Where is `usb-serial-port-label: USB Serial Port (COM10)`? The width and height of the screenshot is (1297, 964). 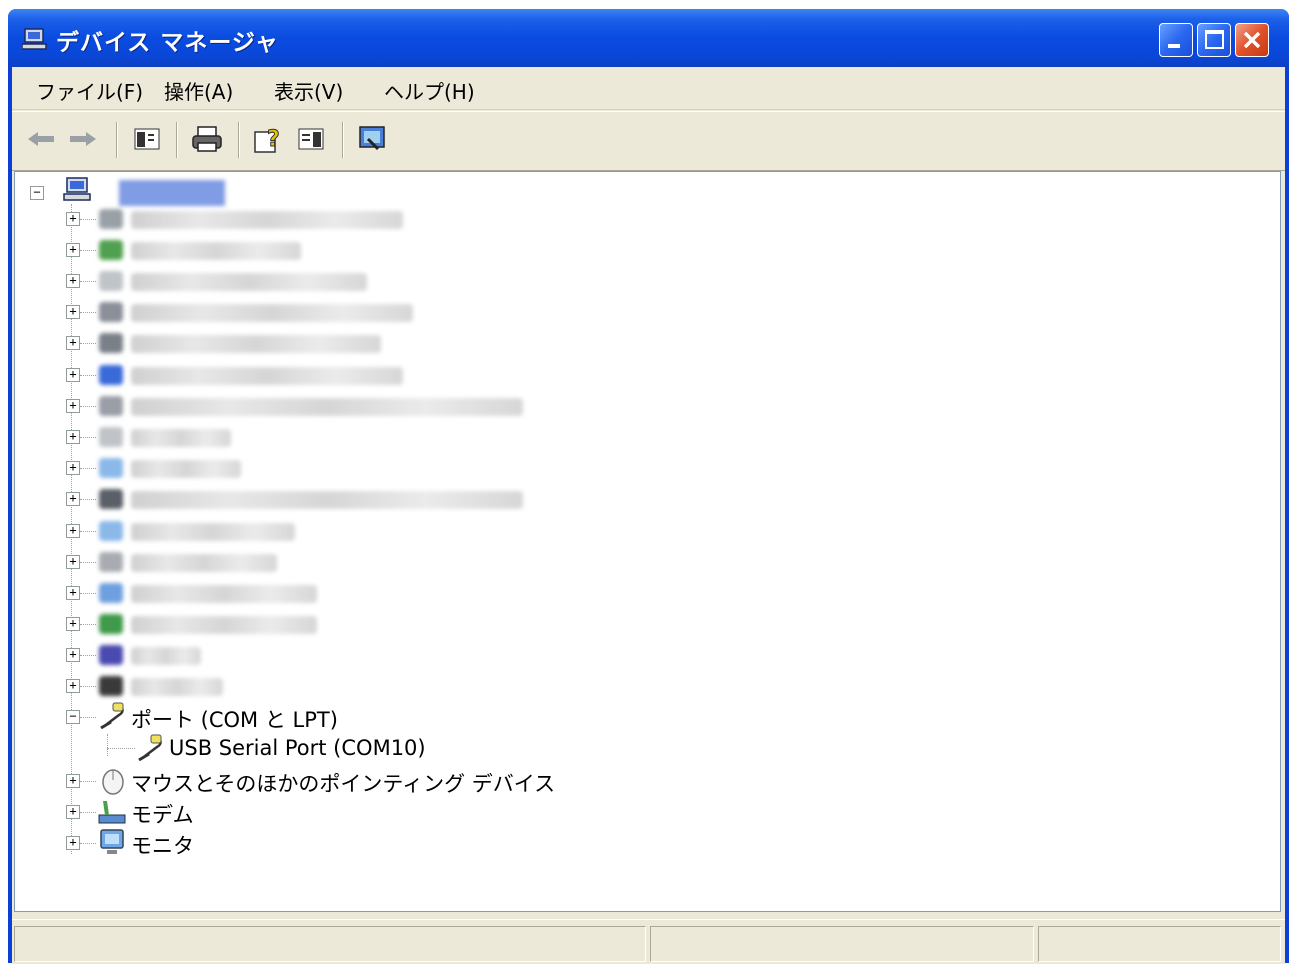
usb-serial-port-label: USB Serial Port (COM10) is located at coordinates (297, 748).